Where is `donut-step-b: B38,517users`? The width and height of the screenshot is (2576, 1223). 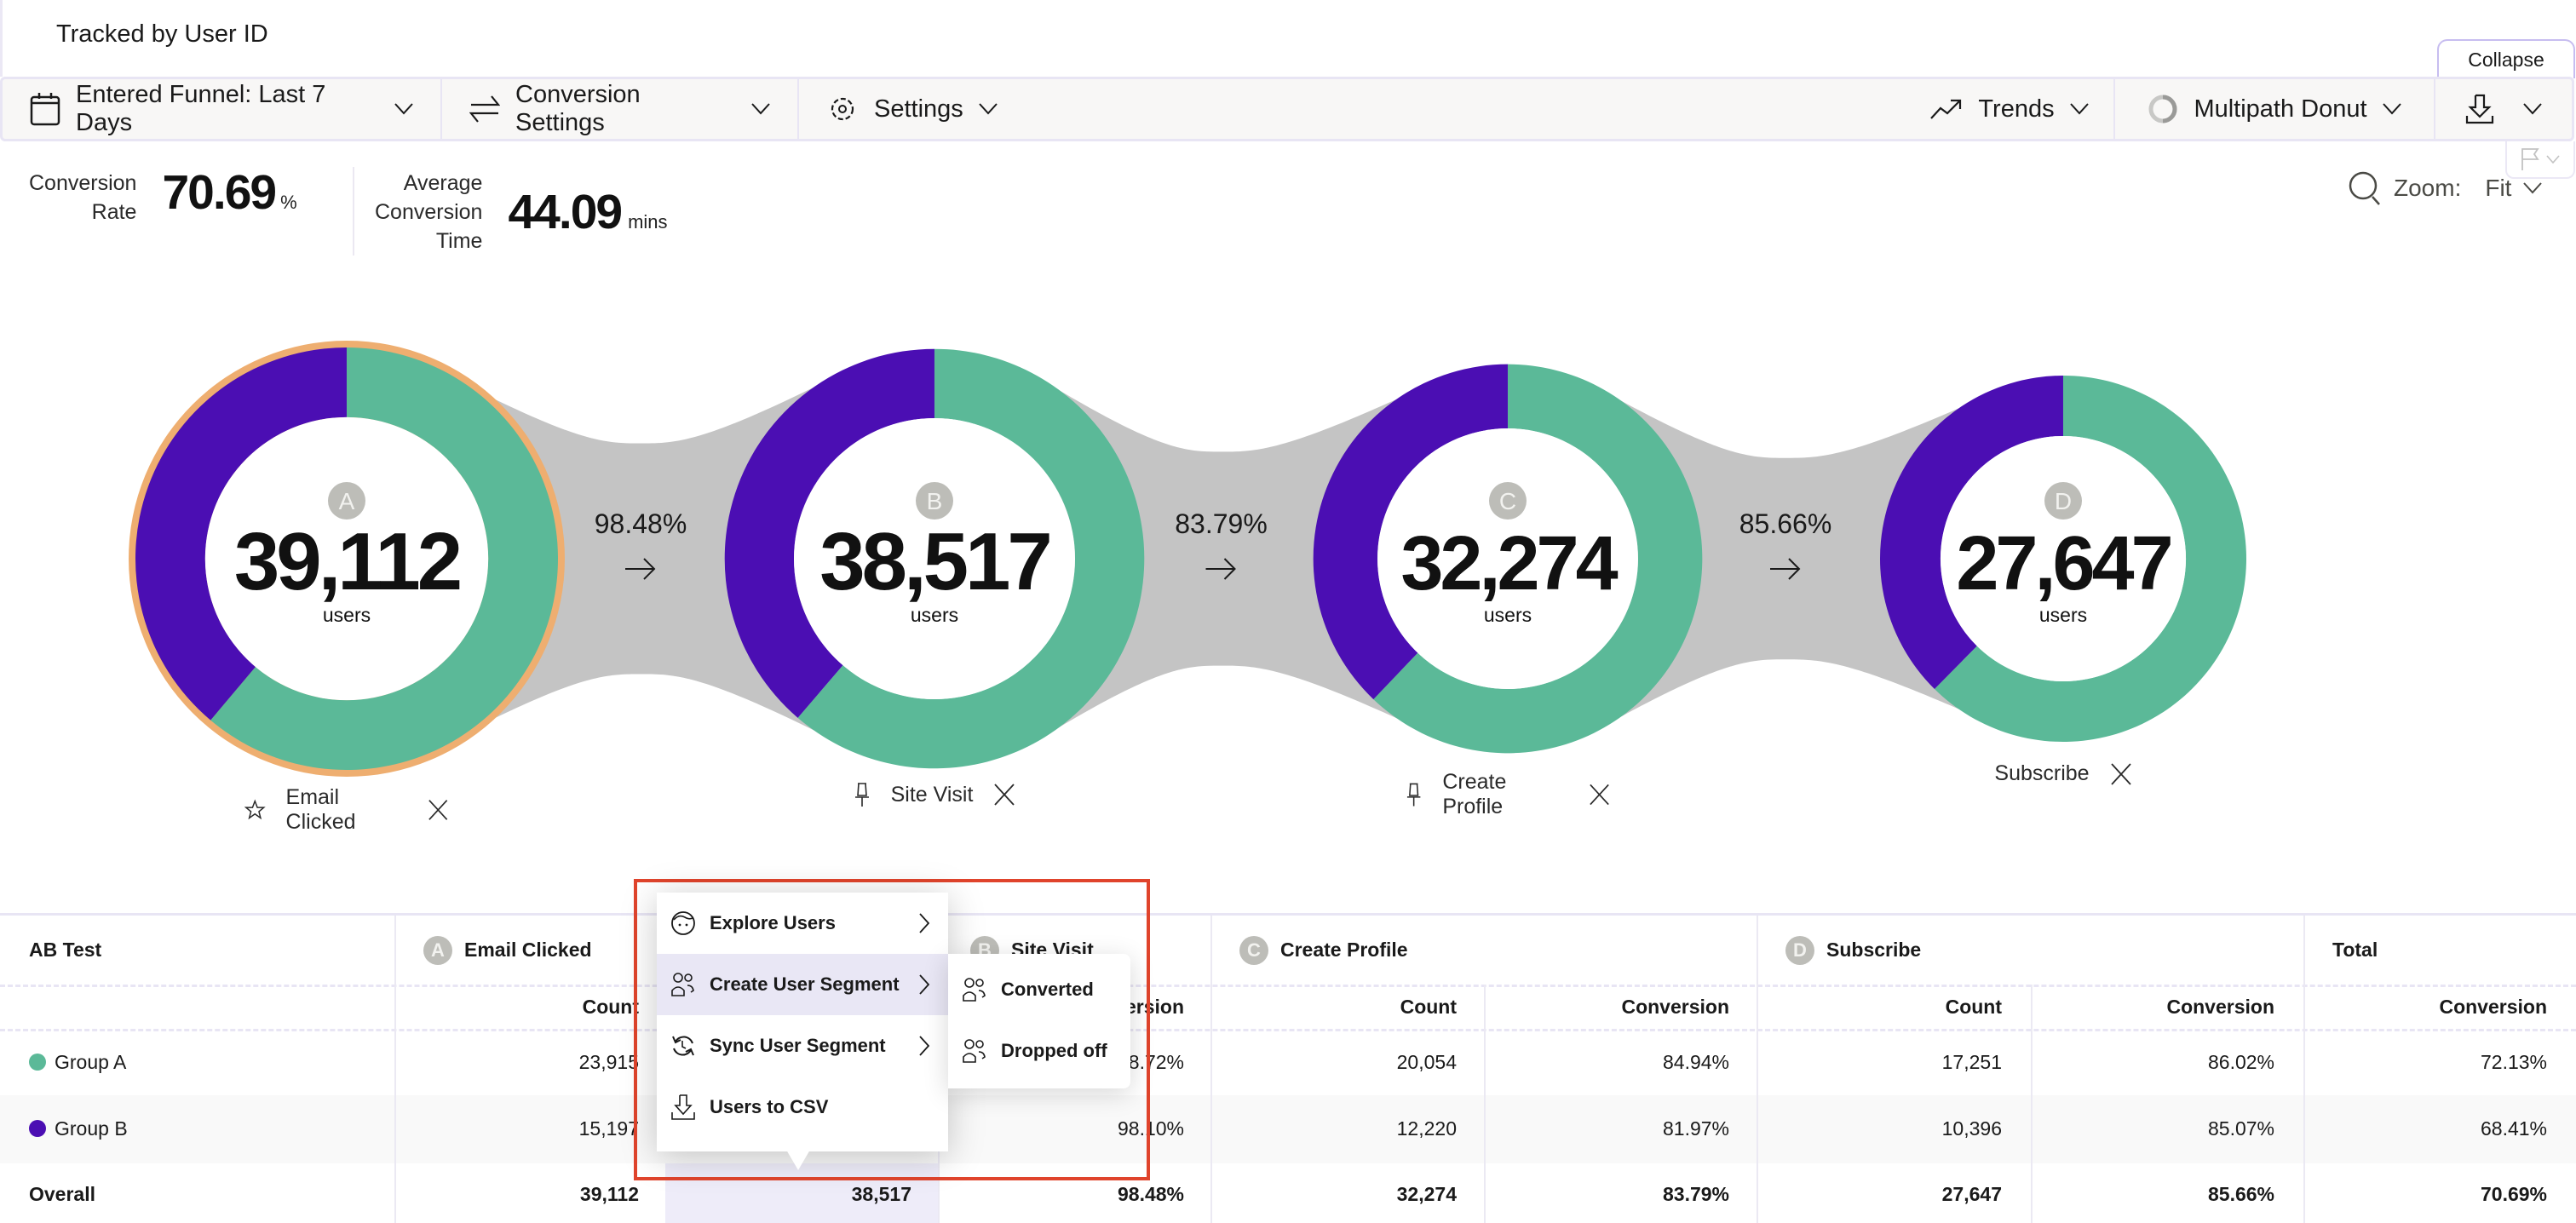
donut-step-b: B38,517users is located at coordinates (935, 558).